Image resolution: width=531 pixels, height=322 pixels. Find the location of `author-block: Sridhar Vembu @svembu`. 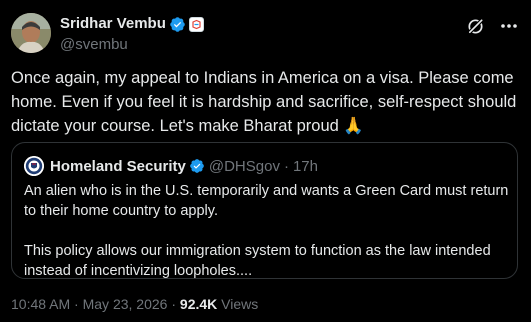

author-block: Sridhar Vembu @svembu is located at coordinates (132, 34).